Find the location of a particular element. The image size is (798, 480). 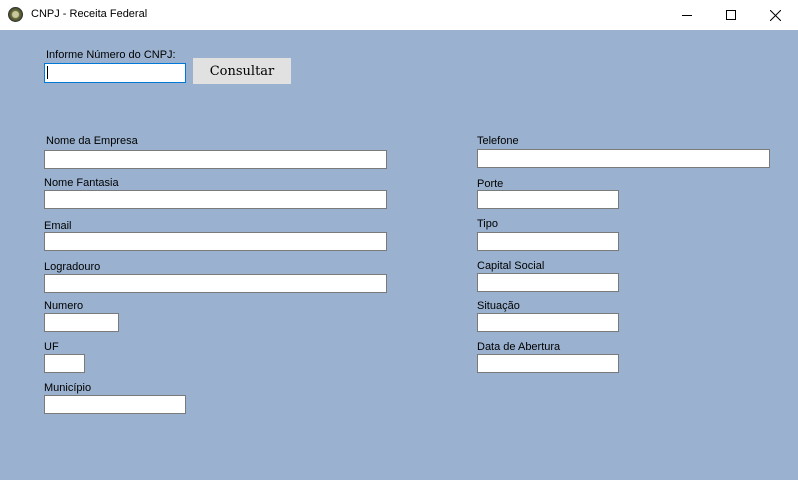

text-caret is located at coordinates (47, 72).